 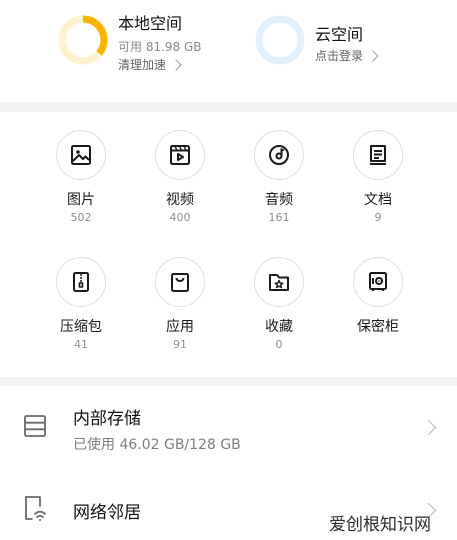 What do you see at coordinates (228, 426) in the screenshot?
I see `internal-storage-row: 内部存储 已使用 46.02 GB/128 GB` at bounding box center [228, 426].